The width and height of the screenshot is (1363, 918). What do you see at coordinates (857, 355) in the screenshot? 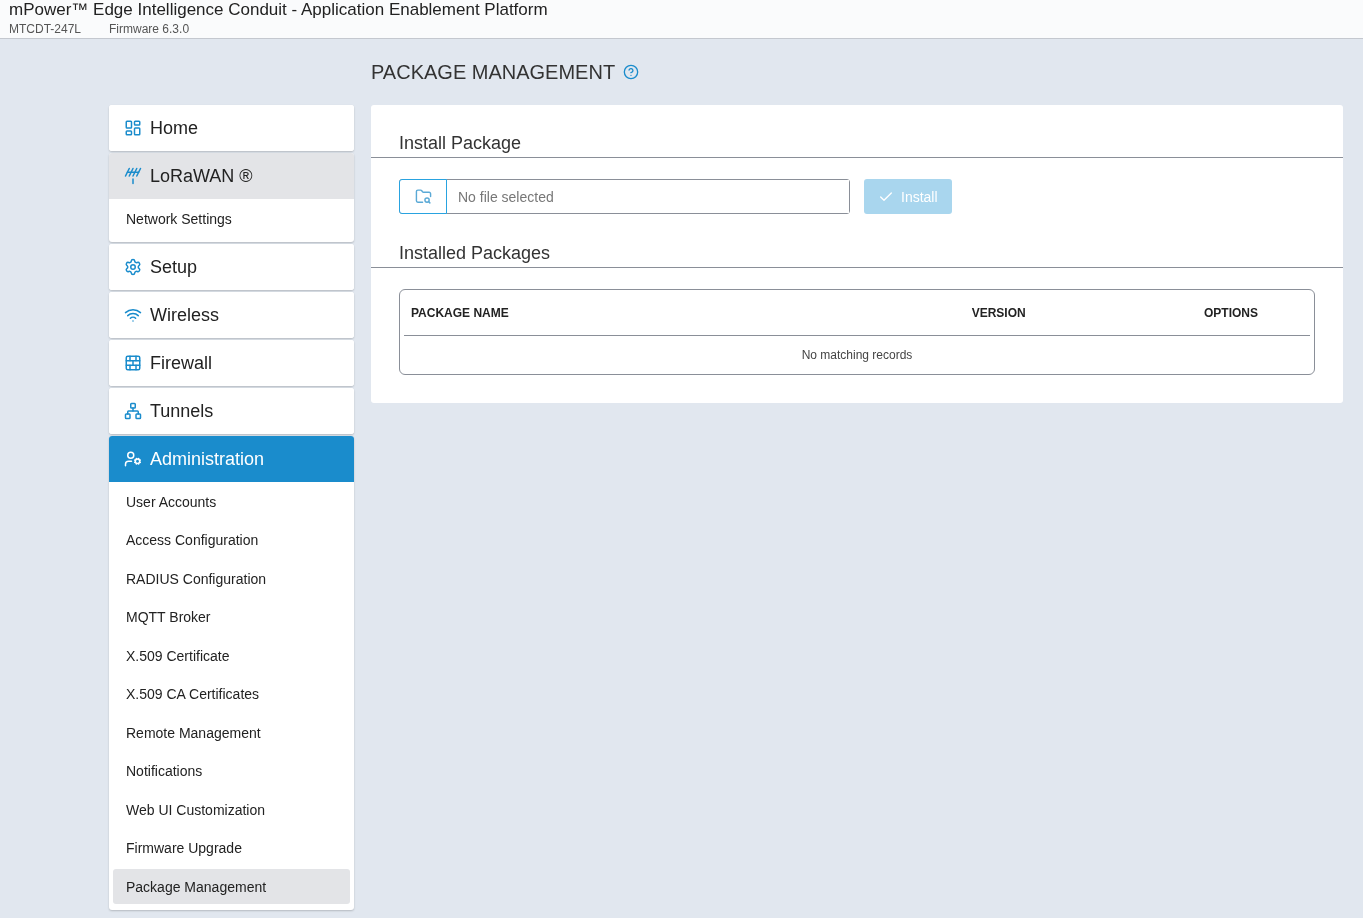
I see `empty-message: No matching records` at bounding box center [857, 355].